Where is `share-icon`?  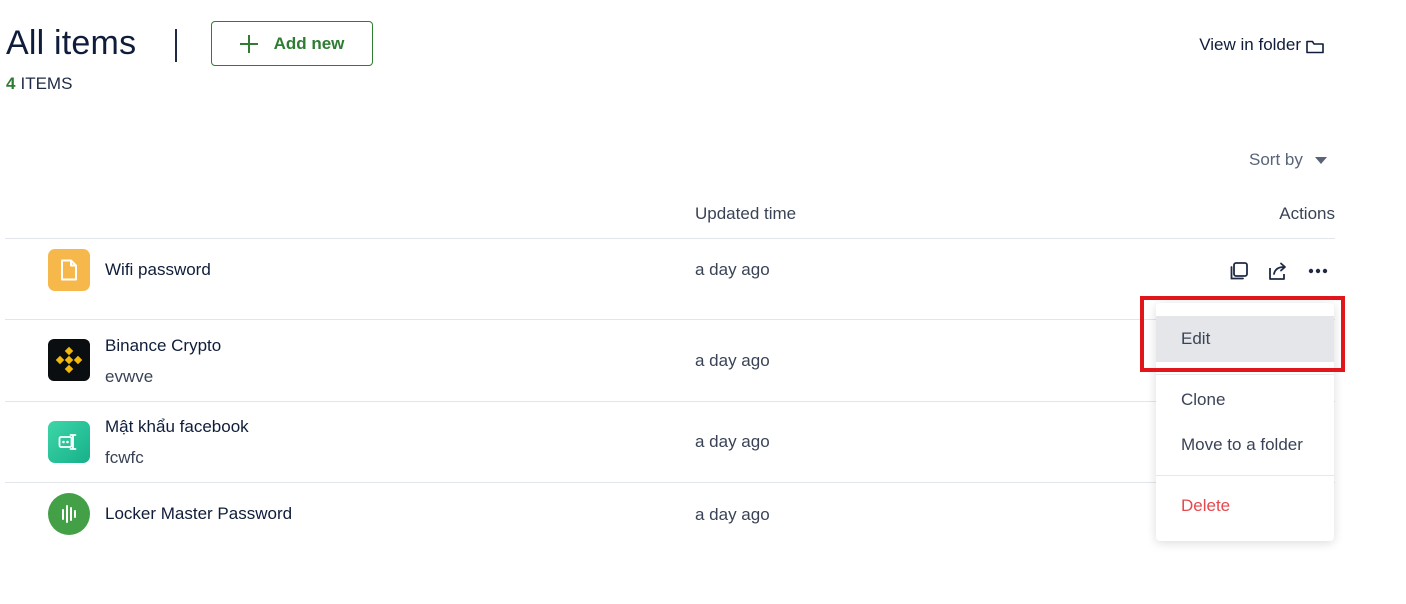
share-icon is located at coordinates (1278, 271).